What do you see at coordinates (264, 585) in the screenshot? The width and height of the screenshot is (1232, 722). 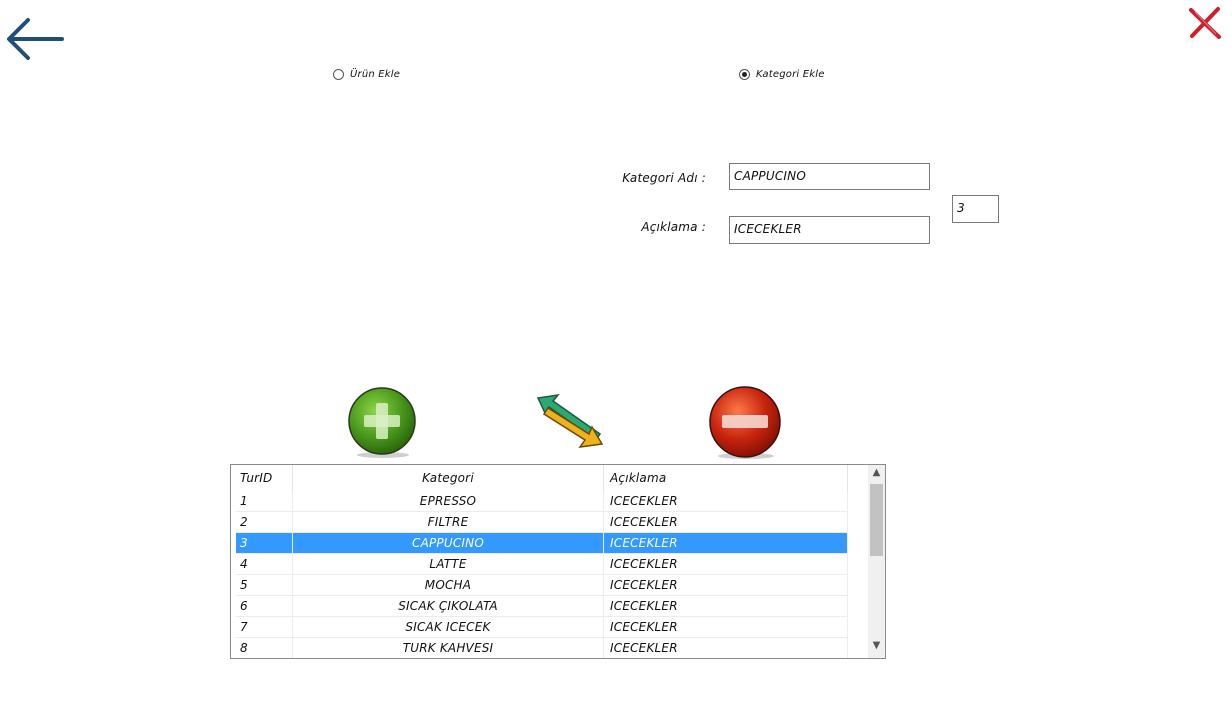 I see `cell-turid: 5` at bounding box center [264, 585].